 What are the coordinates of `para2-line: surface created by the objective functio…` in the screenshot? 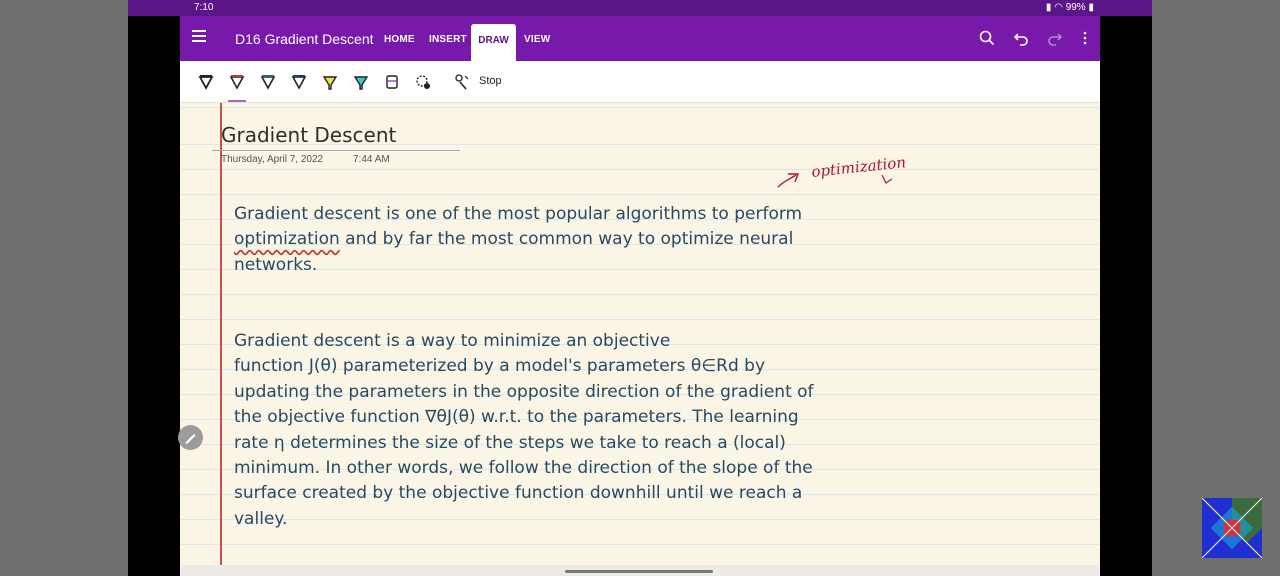 It's located at (518, 493).